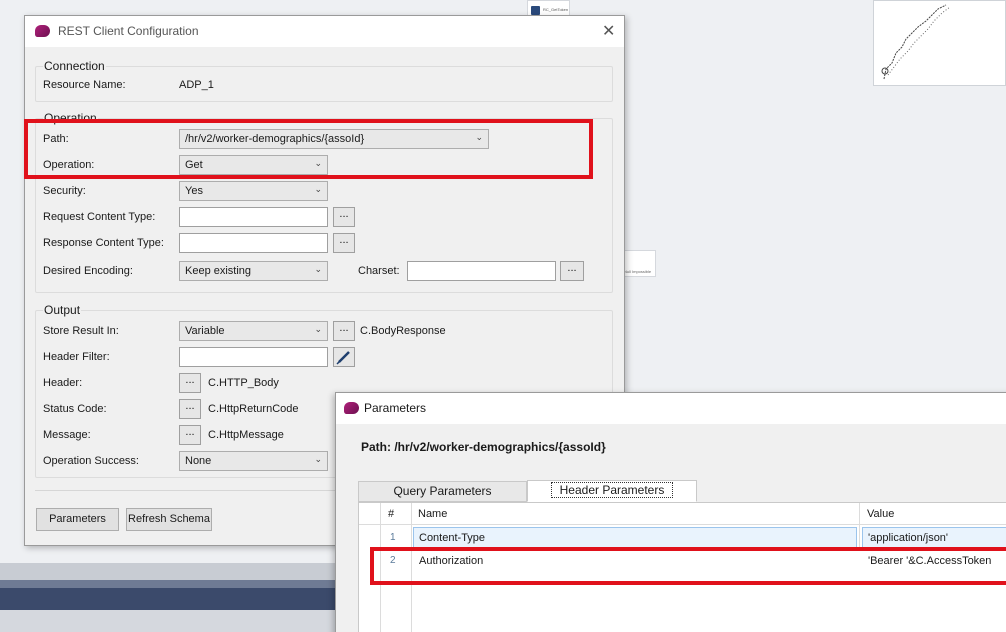  Describe the element at coordinates (275, 139) in the screenshot. I see `path-value: /hr/v2/worker-demographics/{assoId}` at that location.